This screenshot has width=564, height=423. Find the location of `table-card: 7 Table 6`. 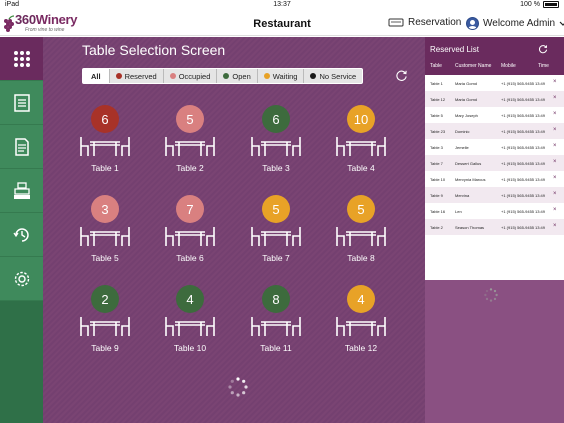

table-card: 7 Table 6 is located at coordinates (190, 230).